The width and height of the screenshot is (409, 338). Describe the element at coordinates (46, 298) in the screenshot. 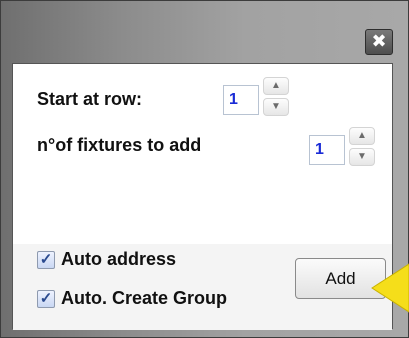

I see `auto-create-group-checkbox: ✓` at that location.